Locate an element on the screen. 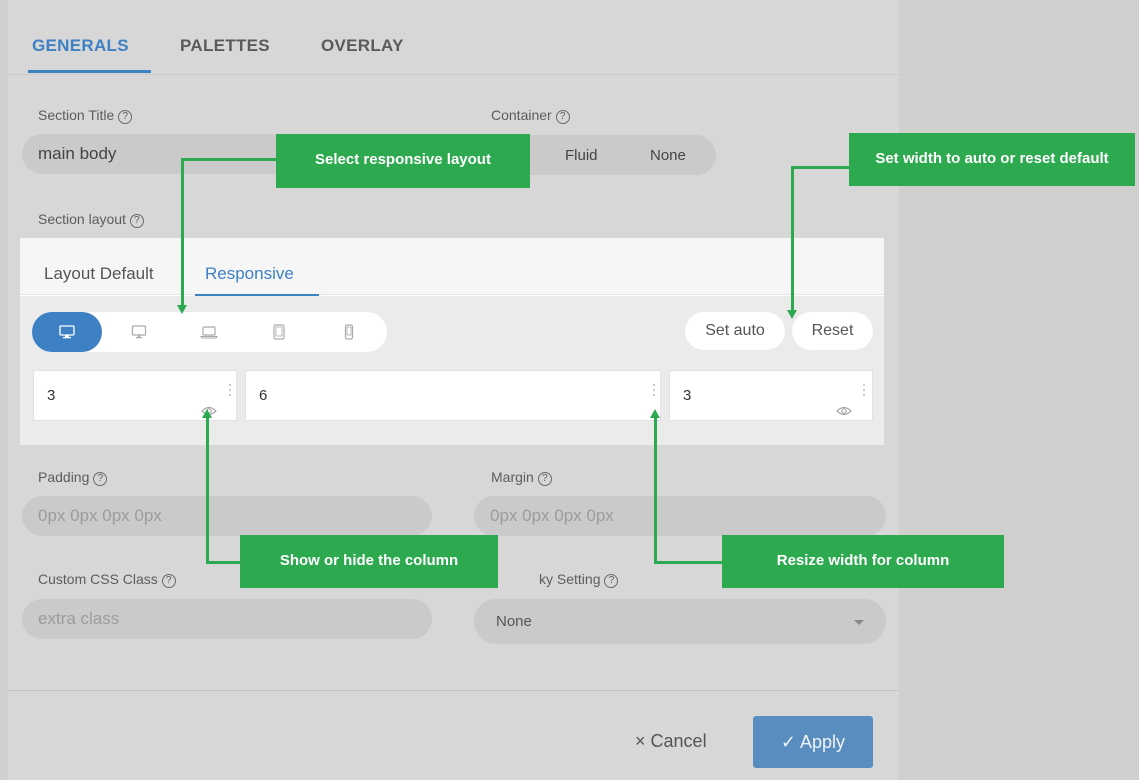  layout-tab-bar: Layout Default Responsive is located at coordinates (452, 267).